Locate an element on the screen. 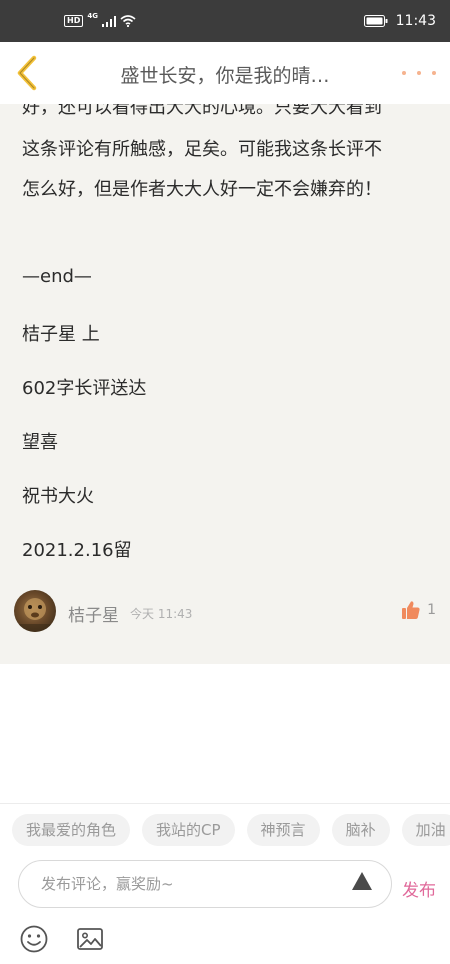 This screenshot has height=964, width=450. comment-time: 今天 11:43 is located at coordinates (161, 614).